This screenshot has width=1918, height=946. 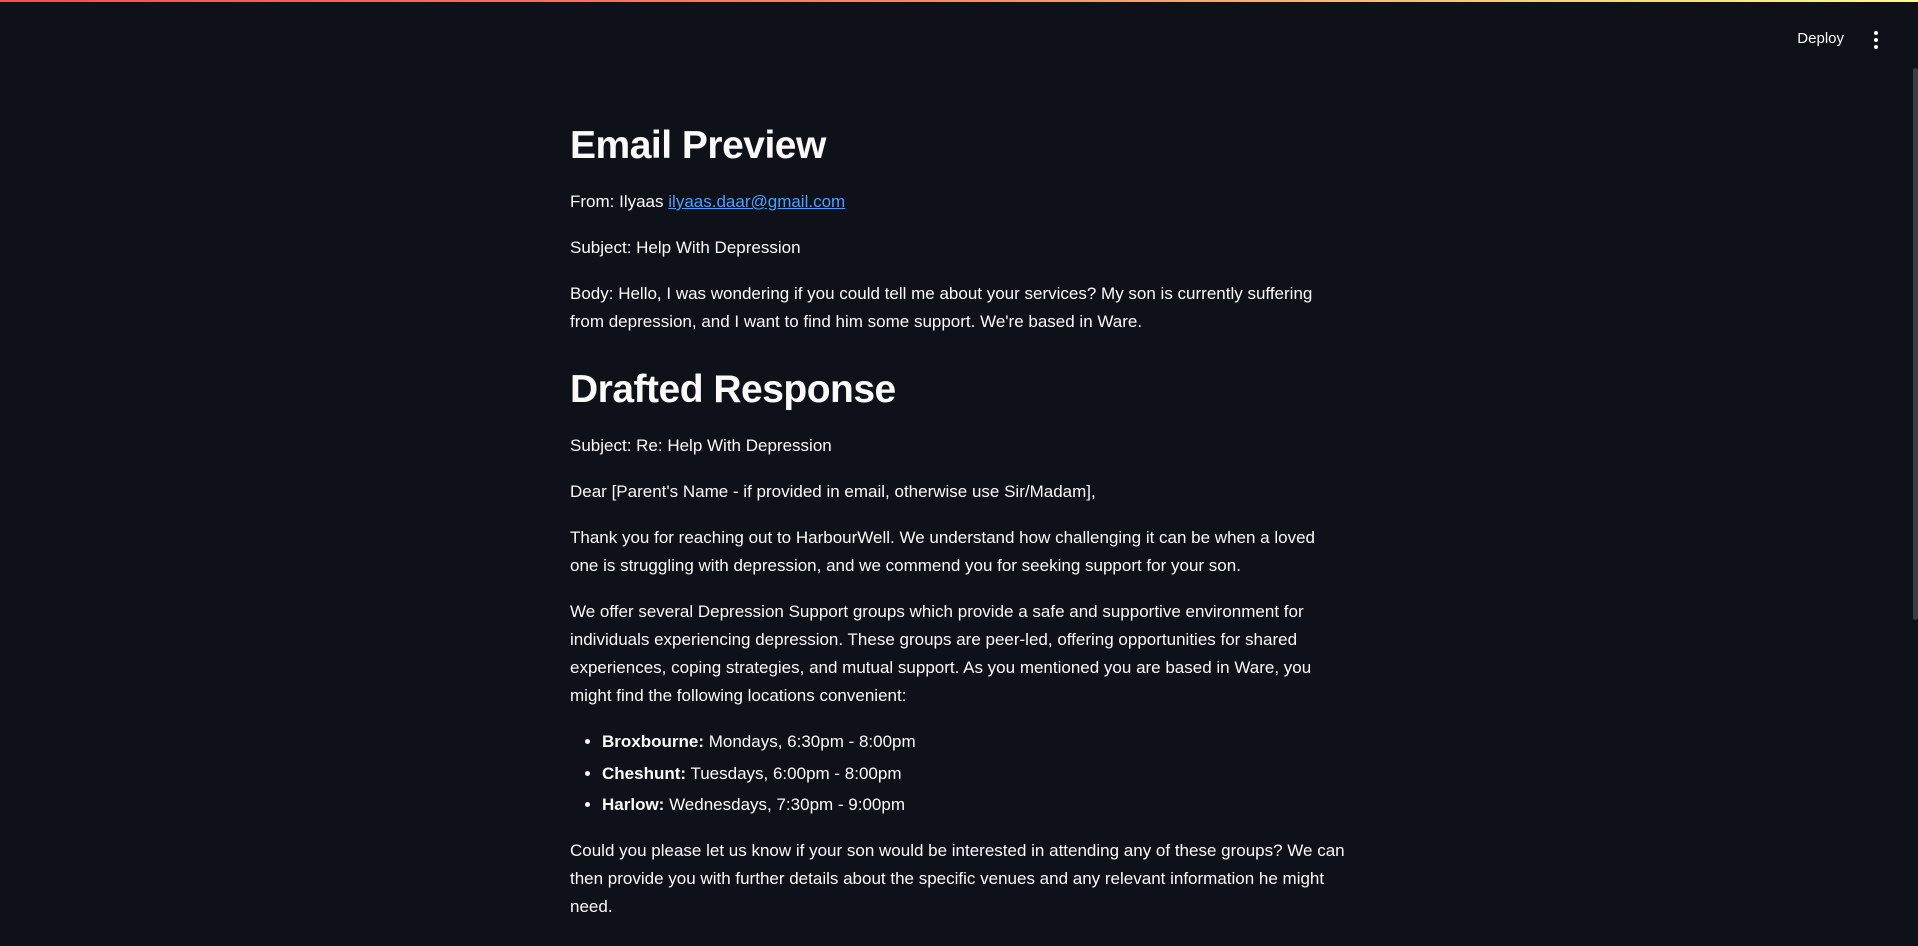 I want to click on email-preview-heading: Email Preview, so click(x=698, y=145).